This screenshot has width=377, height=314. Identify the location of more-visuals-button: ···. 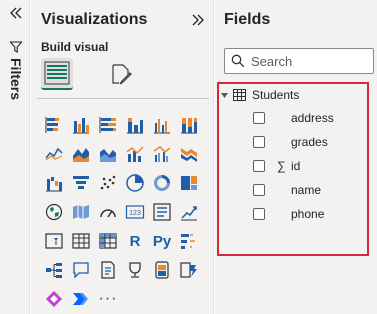
(108, 299).